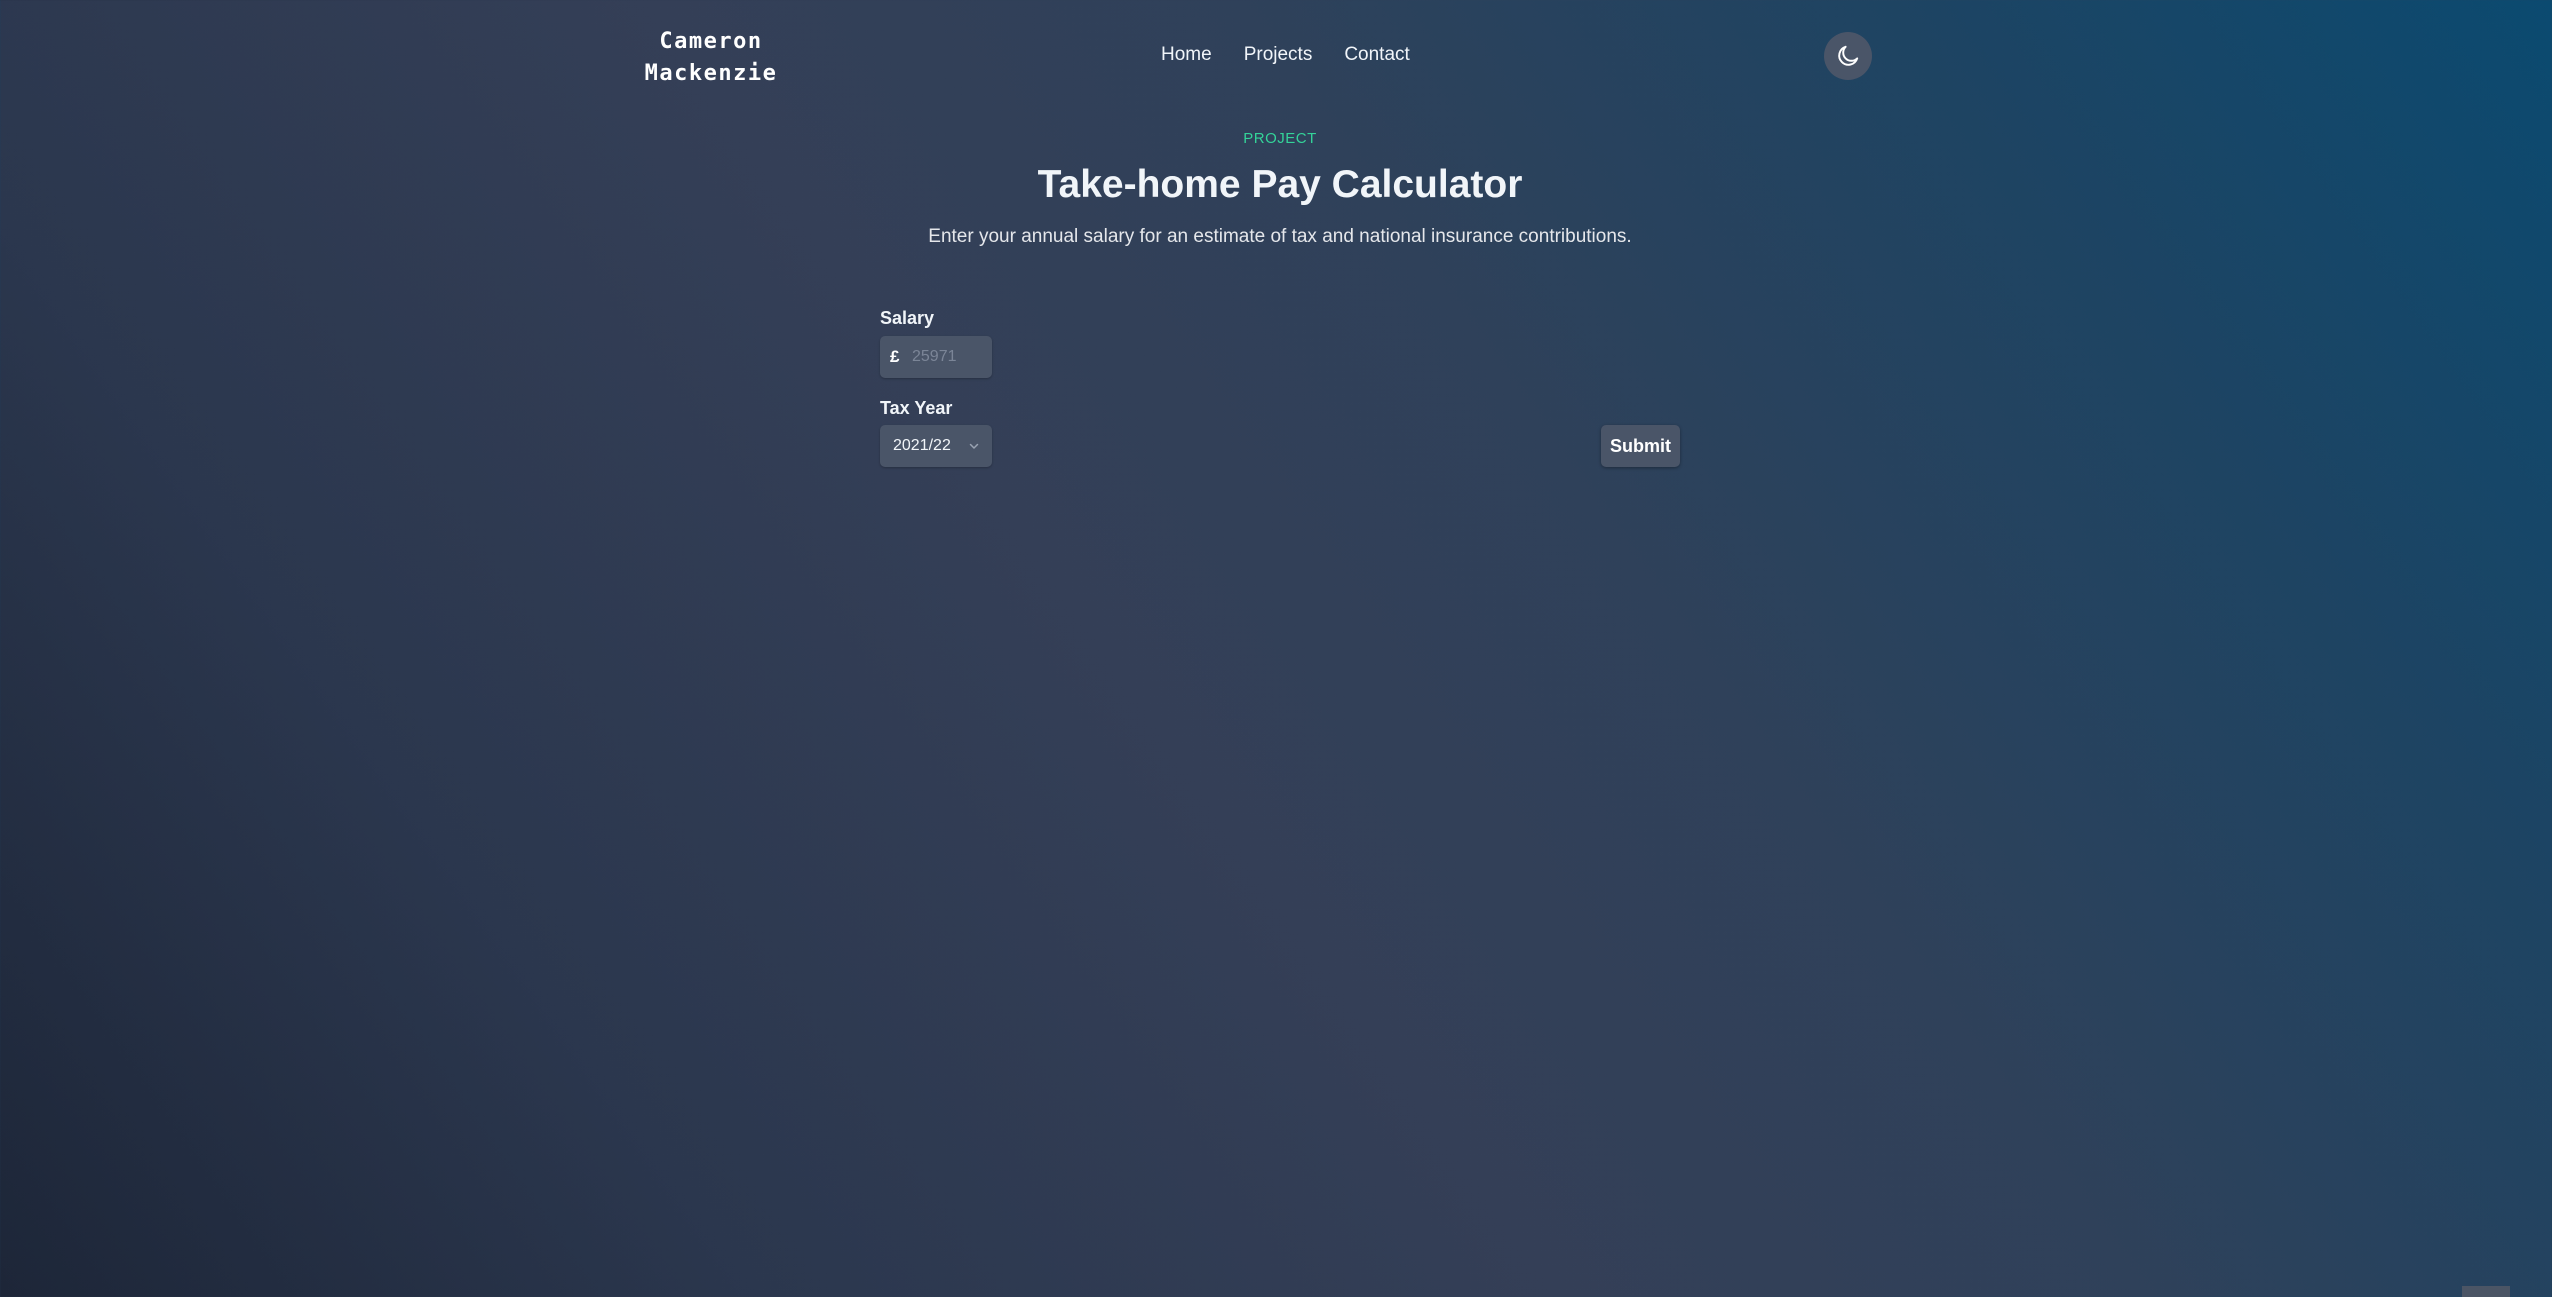  I want to click on theme-toggle-button, so click(1848, 56).